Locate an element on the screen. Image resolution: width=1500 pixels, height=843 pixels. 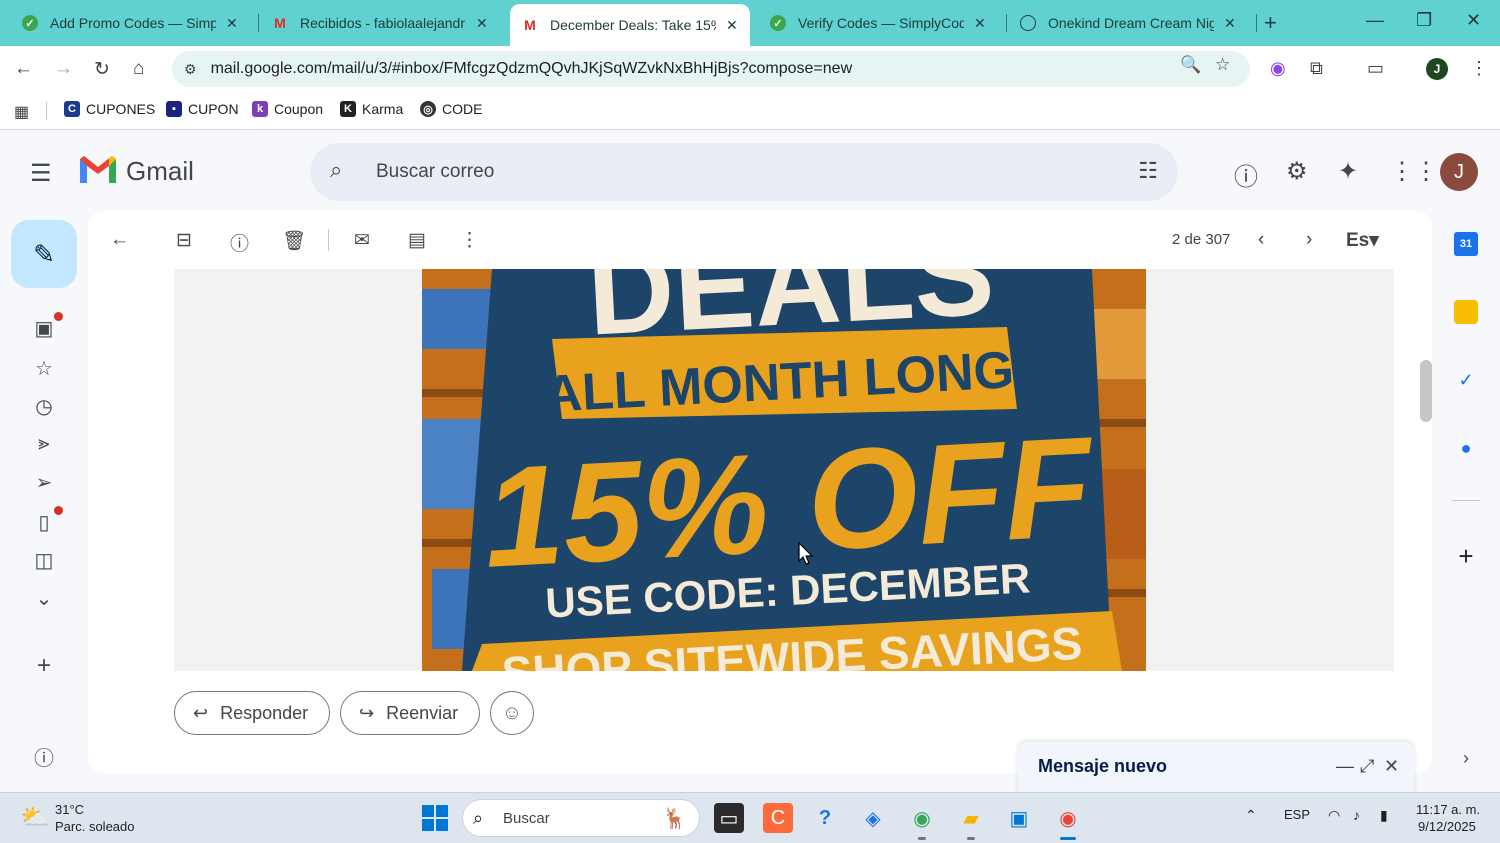
fullscreen-compose-icon: ⤢ is located at coordinates (1367, 766).